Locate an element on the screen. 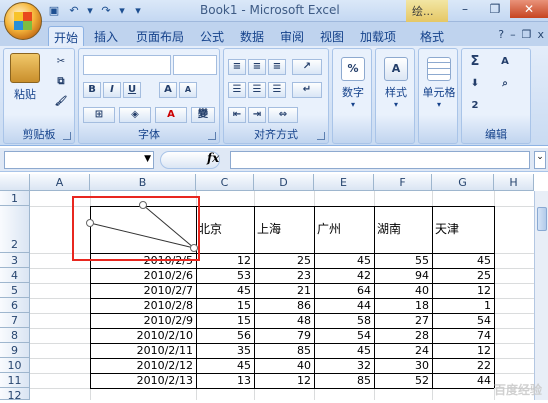 Image resolution: width=548 pixels, height=403 pixels. tab-format: 格式 is located at coordinates (432, 36).